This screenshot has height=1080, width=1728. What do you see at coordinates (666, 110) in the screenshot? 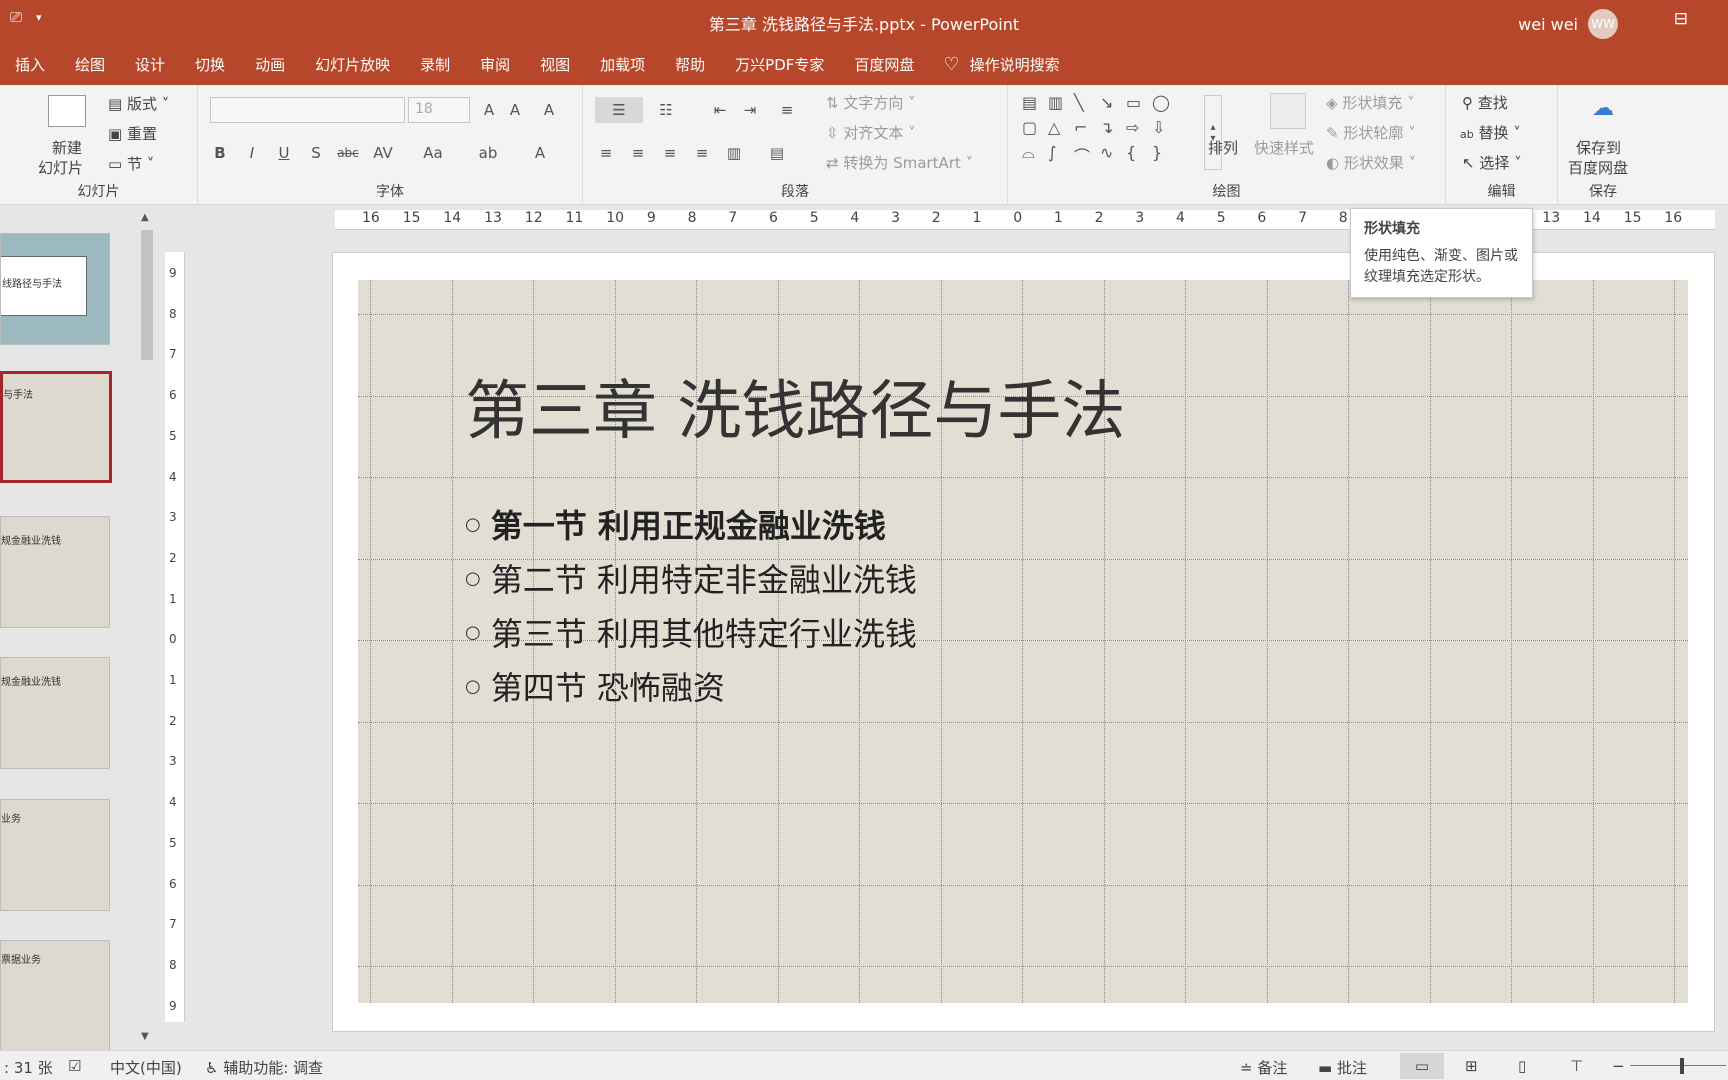
I see `numbering-icon: ☷` at bounding box center [666, 110].